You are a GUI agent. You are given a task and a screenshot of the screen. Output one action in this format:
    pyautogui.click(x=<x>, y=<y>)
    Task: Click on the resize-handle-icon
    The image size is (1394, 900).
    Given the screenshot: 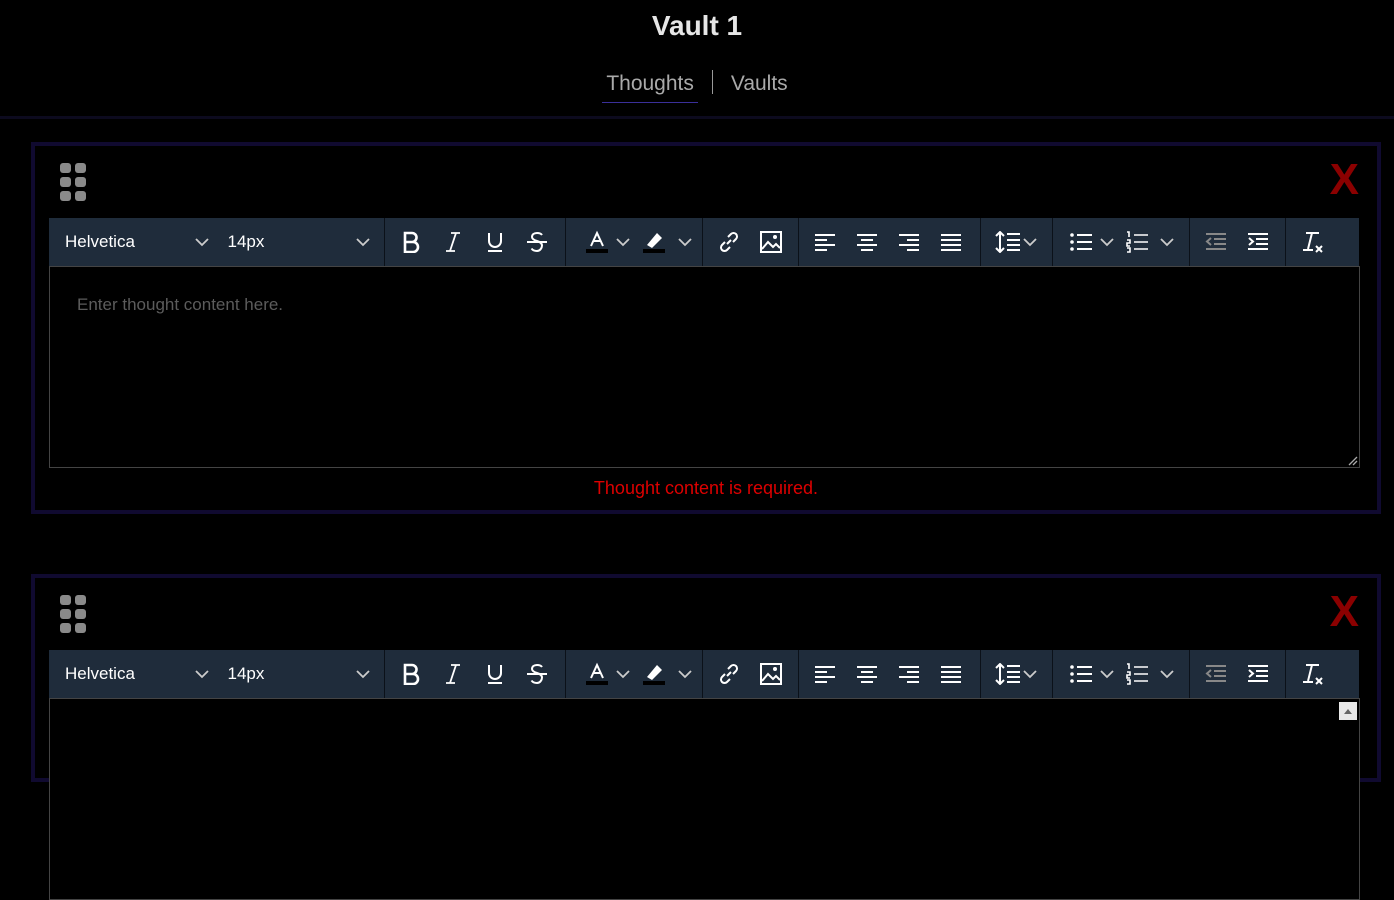 What is the action you would take?
    pyautogui.click(x=1352, y=460)
    